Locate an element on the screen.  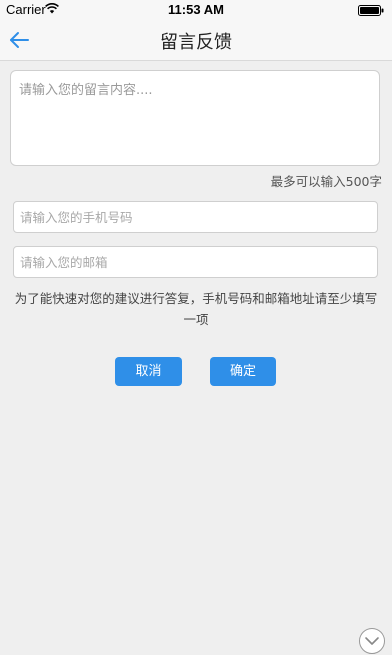
contact-hint: 为了能快速对您的建议进行答复，手机号码和邮箱地址请至少填写一项 is located at coordinates (196, 309).